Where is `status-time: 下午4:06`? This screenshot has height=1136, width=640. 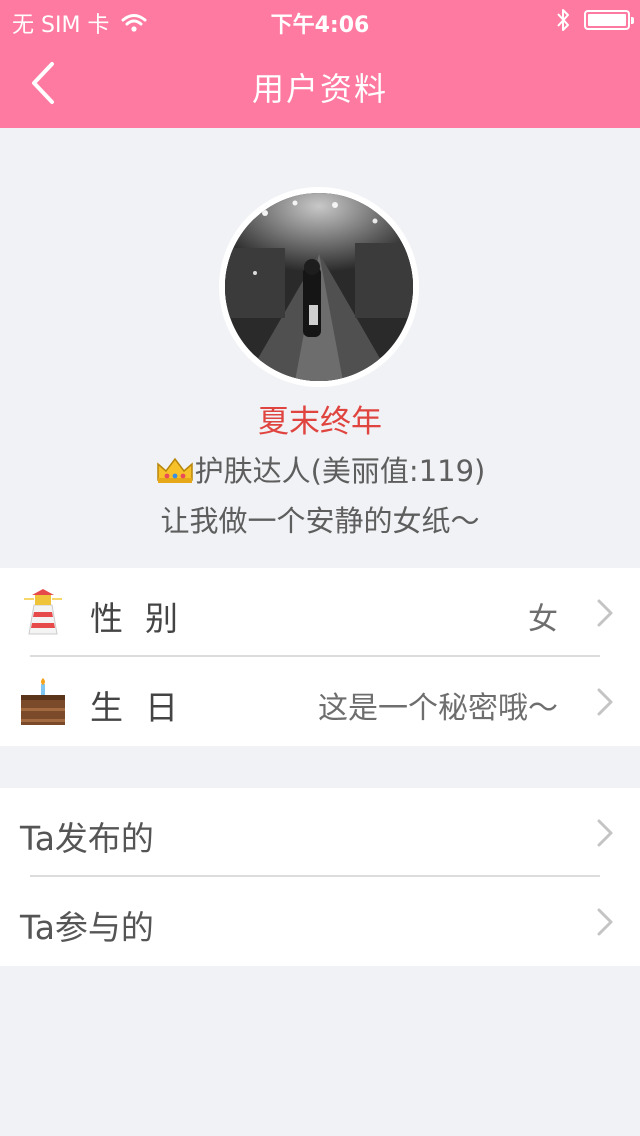 status-time: 下午4:06 is located at coordinates (320, 25).